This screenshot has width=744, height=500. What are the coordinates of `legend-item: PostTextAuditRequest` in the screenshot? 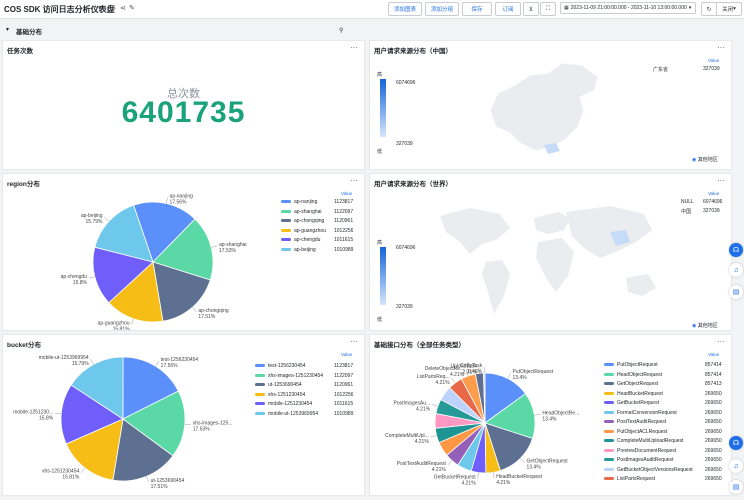 It's located at (635, 422).